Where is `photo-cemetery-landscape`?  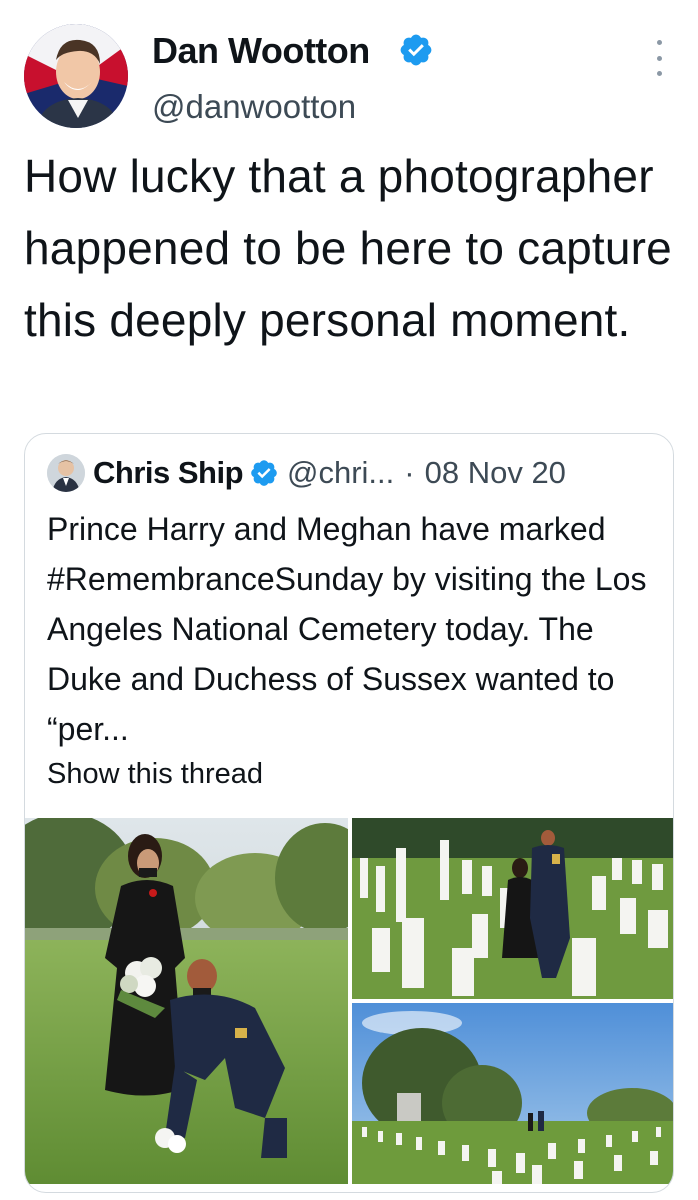
photo-cemetery-landscape is located at coordinates (512, 1093).